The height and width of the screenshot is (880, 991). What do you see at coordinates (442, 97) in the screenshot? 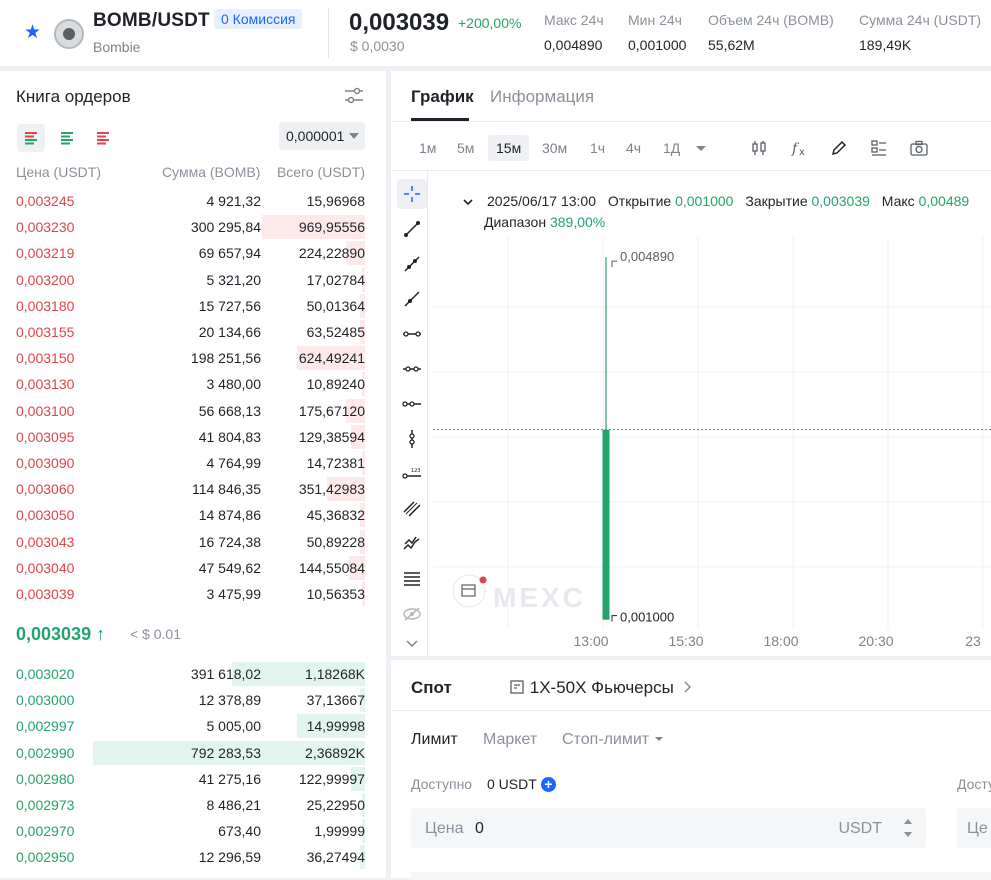
I see `tab-chart: График` at bounding box center [442, 97].